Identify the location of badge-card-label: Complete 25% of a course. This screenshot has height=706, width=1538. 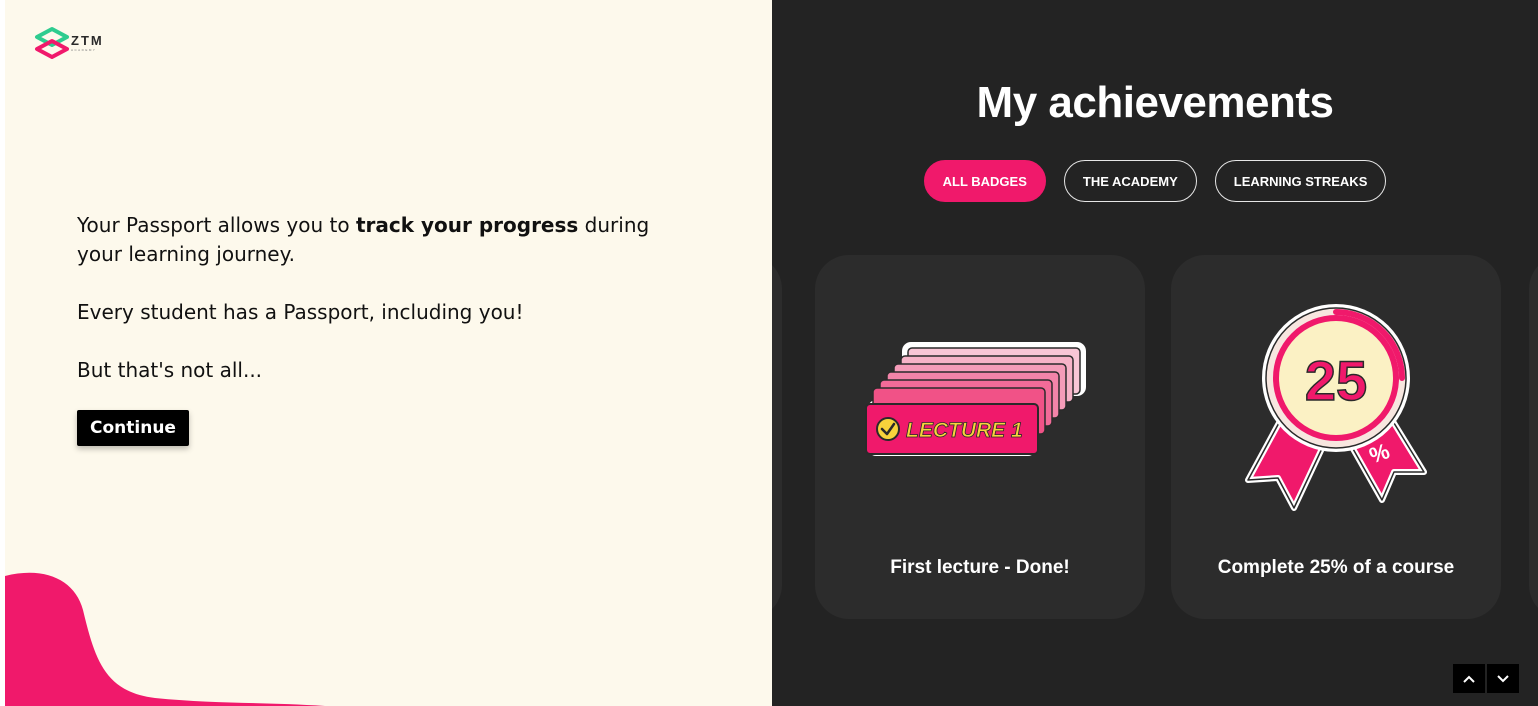
(1336, 567).